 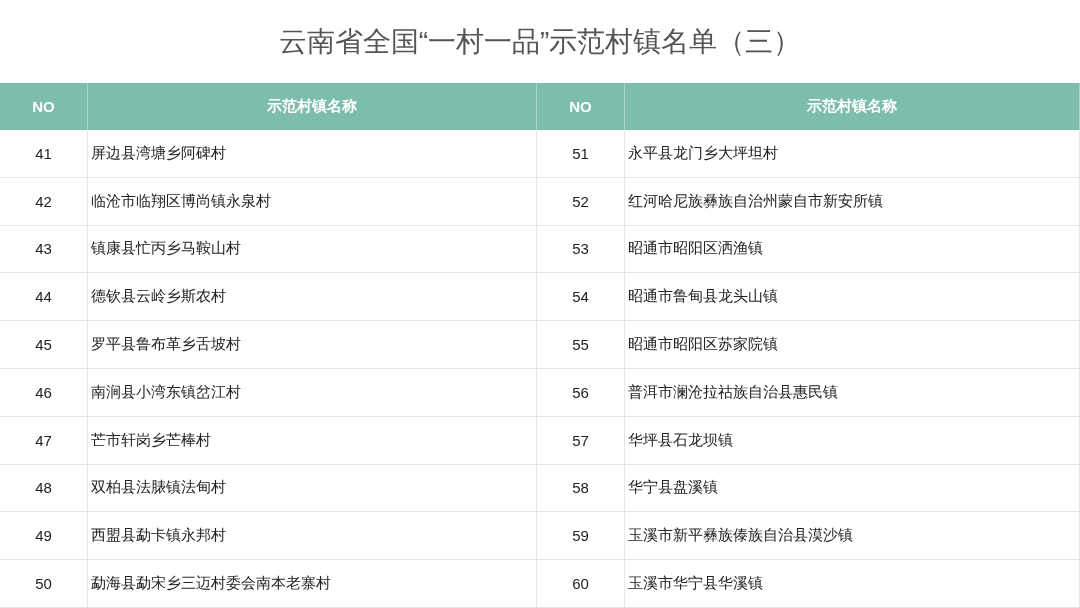 I want to click on table-cell: 53, so click(x=581, y=249).